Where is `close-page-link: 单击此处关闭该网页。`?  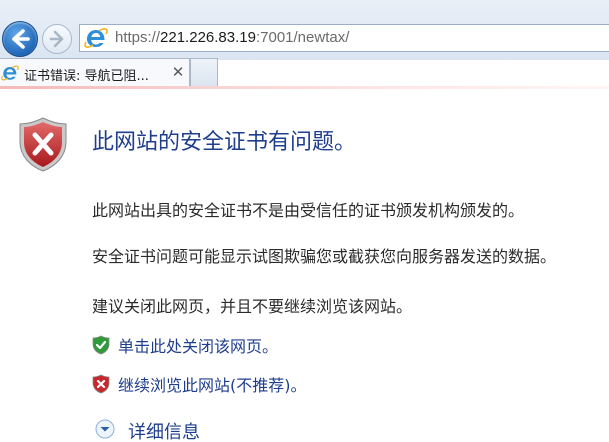
close-page-link: 单击此处关闭该网页。 is located at coordinates (198, 345).